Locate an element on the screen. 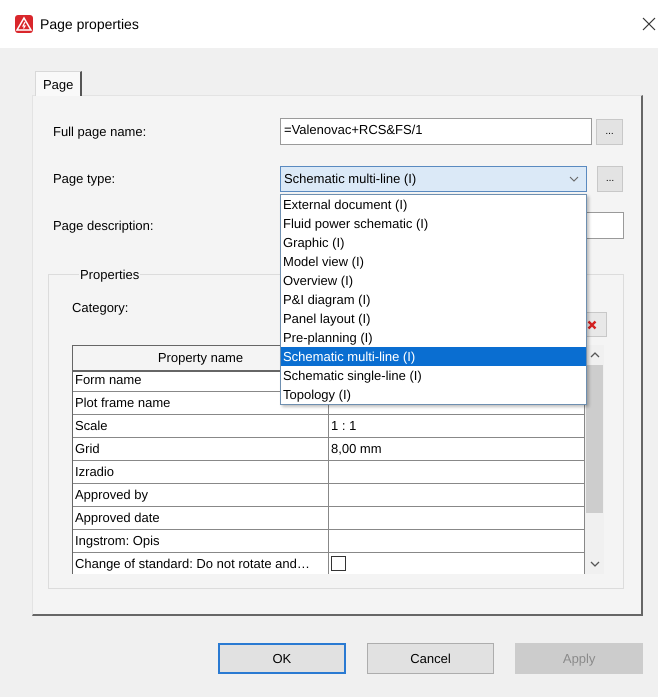 The image size is (658, 697). dropdown-option: Graphic (I) is located at coordinates (433, 242).